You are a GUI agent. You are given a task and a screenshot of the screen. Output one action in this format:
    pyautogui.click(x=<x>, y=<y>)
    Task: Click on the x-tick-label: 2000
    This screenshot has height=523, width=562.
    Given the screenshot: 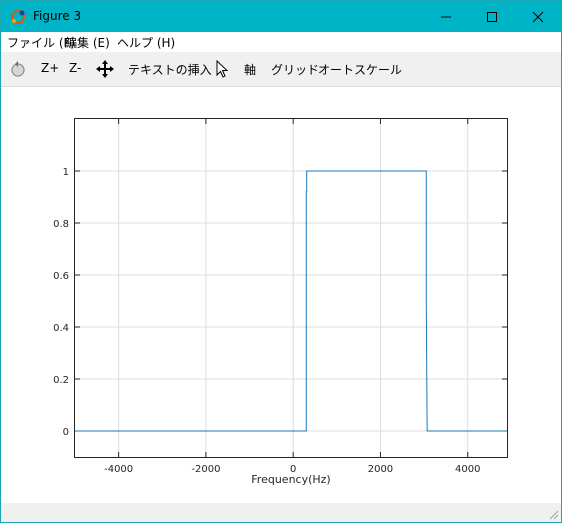 What is the action you would take?
    pyautogui.click(x=380, y=469)
    